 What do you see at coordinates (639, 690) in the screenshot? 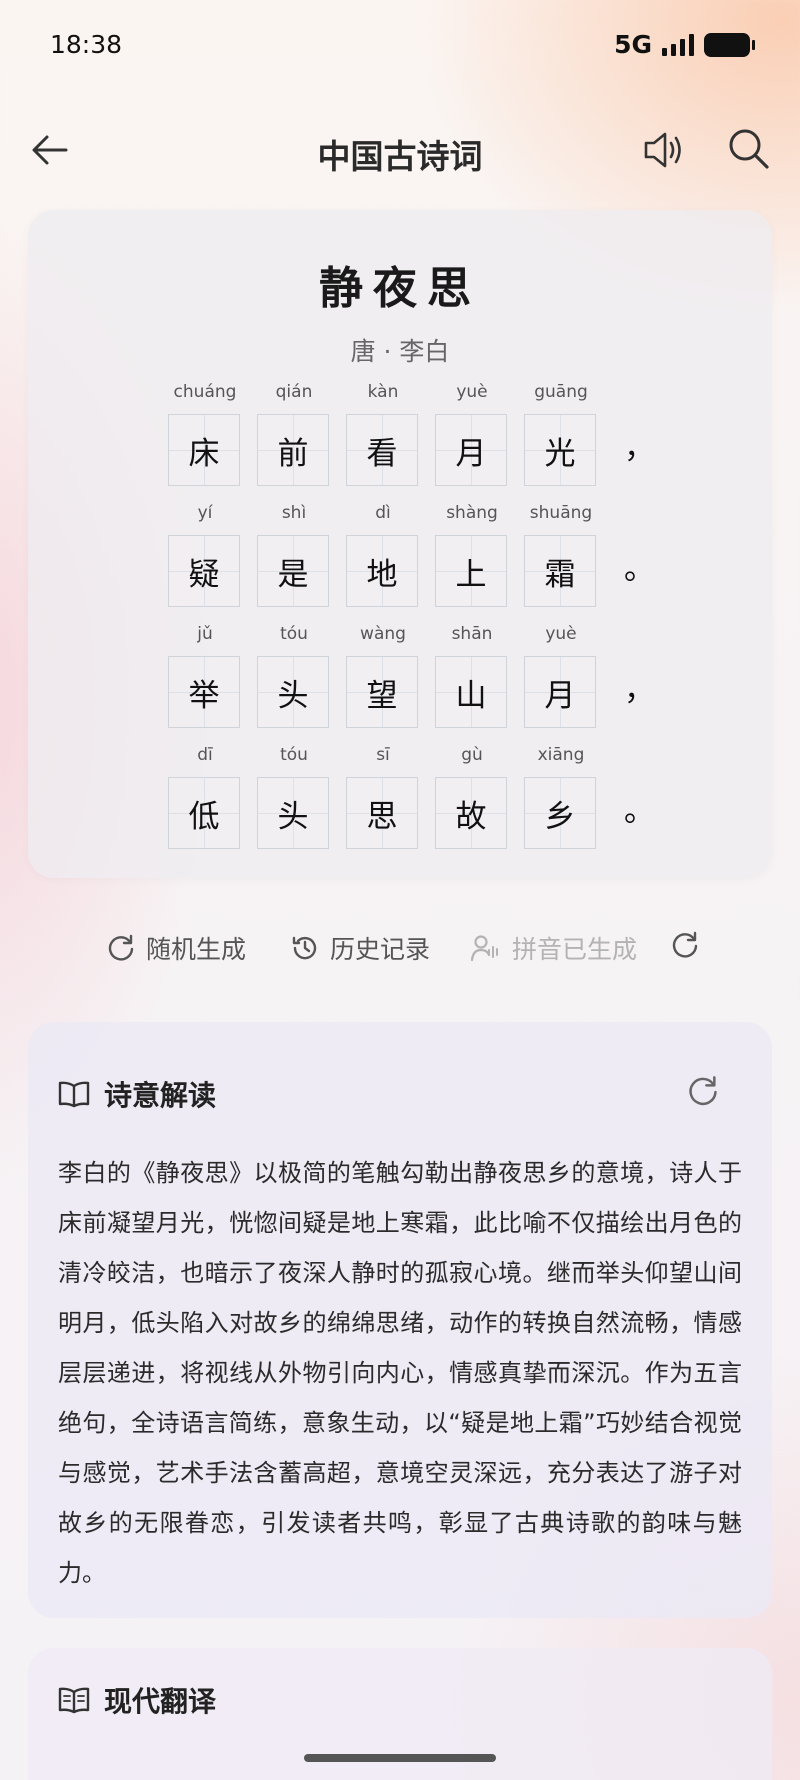
I see `punctuation: ，` at bounding box center [639, 690].